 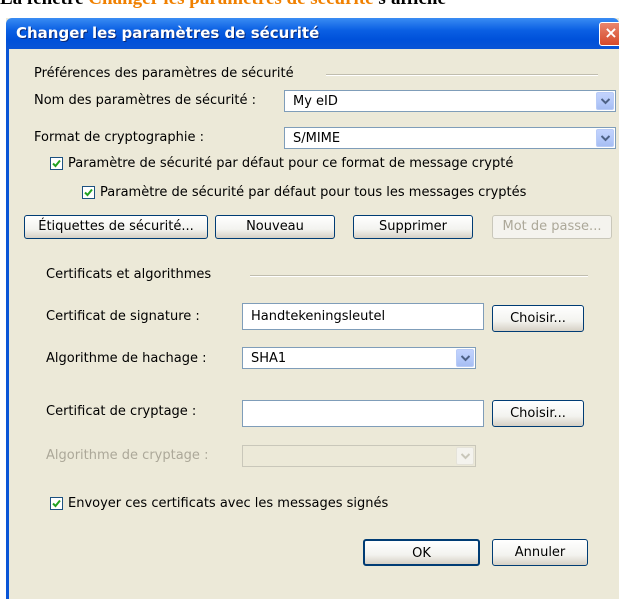 What do you see at coordinates (7, 324) in the screenshot?
I see `window-frame` at bounding box center [7, 324].